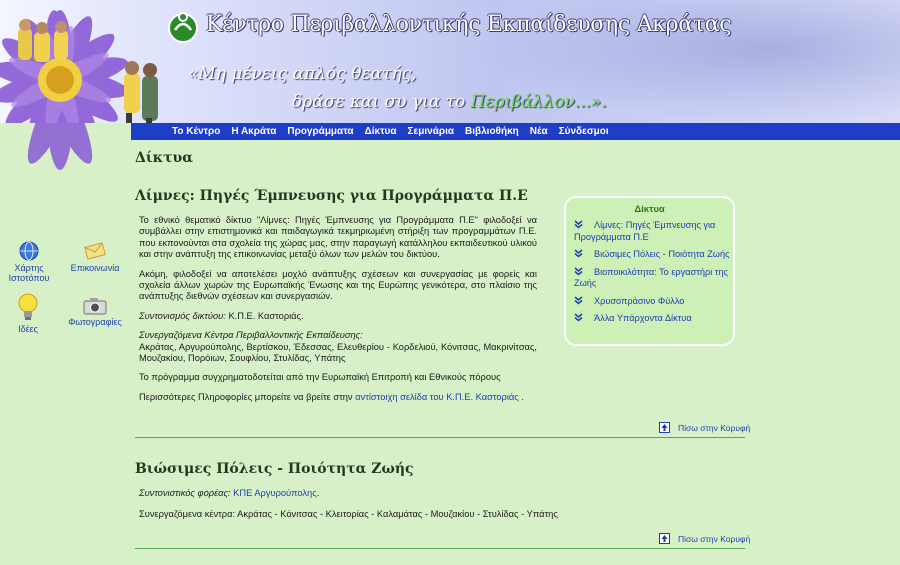 This screenshot has width=900, height=565. What do you see at coordinates (437, 397) in the screenshot?
I see `kastoria-page-link: αντίστοιχη σελίδα του Κ.Π.Ε. Καστοριάς` at bounding box center [437, 397].